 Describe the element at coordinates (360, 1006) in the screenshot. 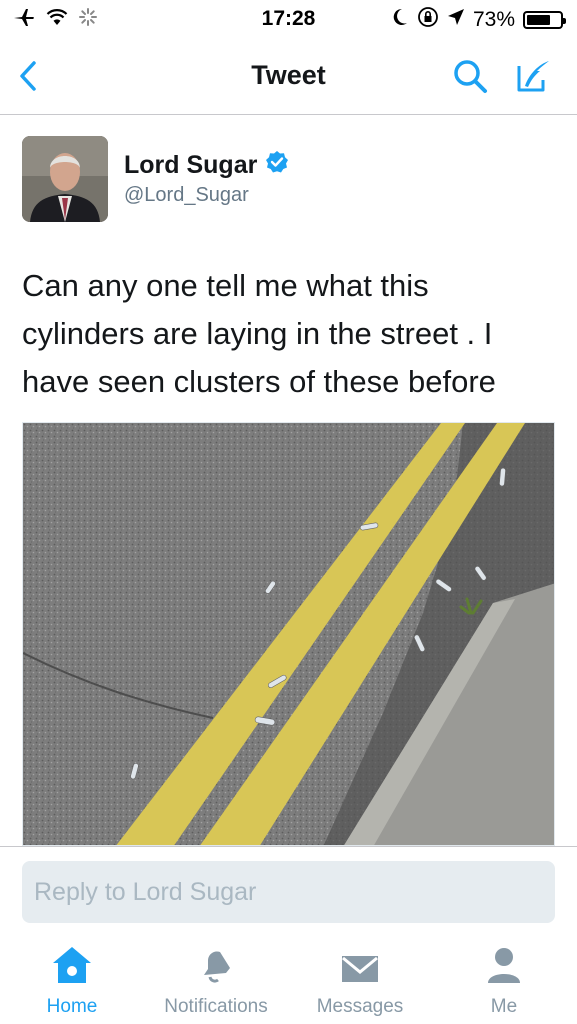

I see `tab-messages-label: Messages` at that location.